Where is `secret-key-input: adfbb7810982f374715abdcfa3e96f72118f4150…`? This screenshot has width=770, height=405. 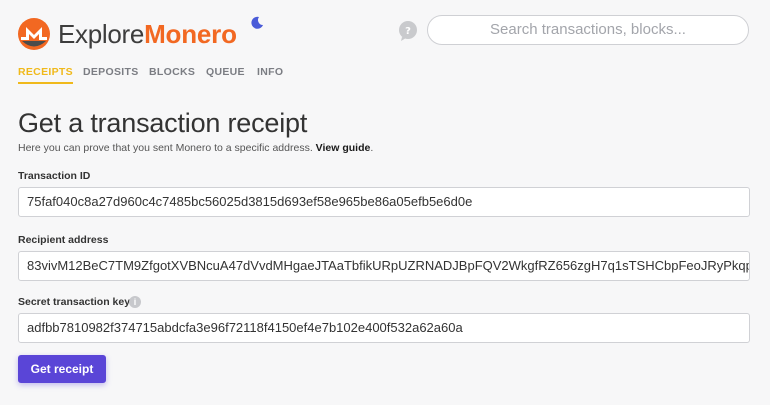 secret-key-input: adfbb7810982f374715abdcfa3e96f72118f4150… is located at coordinates (384, 328).